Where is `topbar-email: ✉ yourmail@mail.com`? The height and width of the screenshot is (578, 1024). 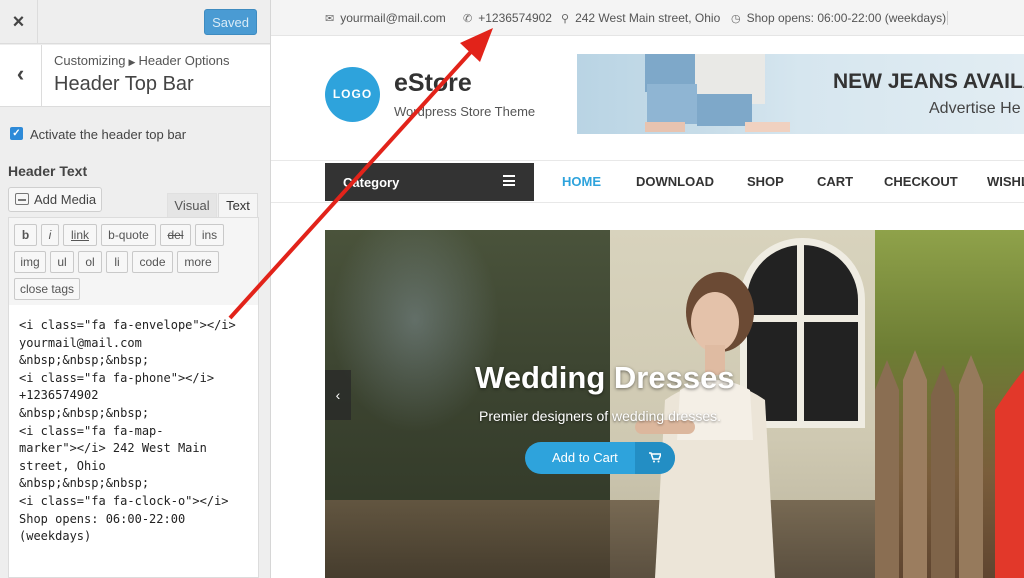 topbar-email: ✉ yourmail@mail.com is located at coordinates (385, 18).